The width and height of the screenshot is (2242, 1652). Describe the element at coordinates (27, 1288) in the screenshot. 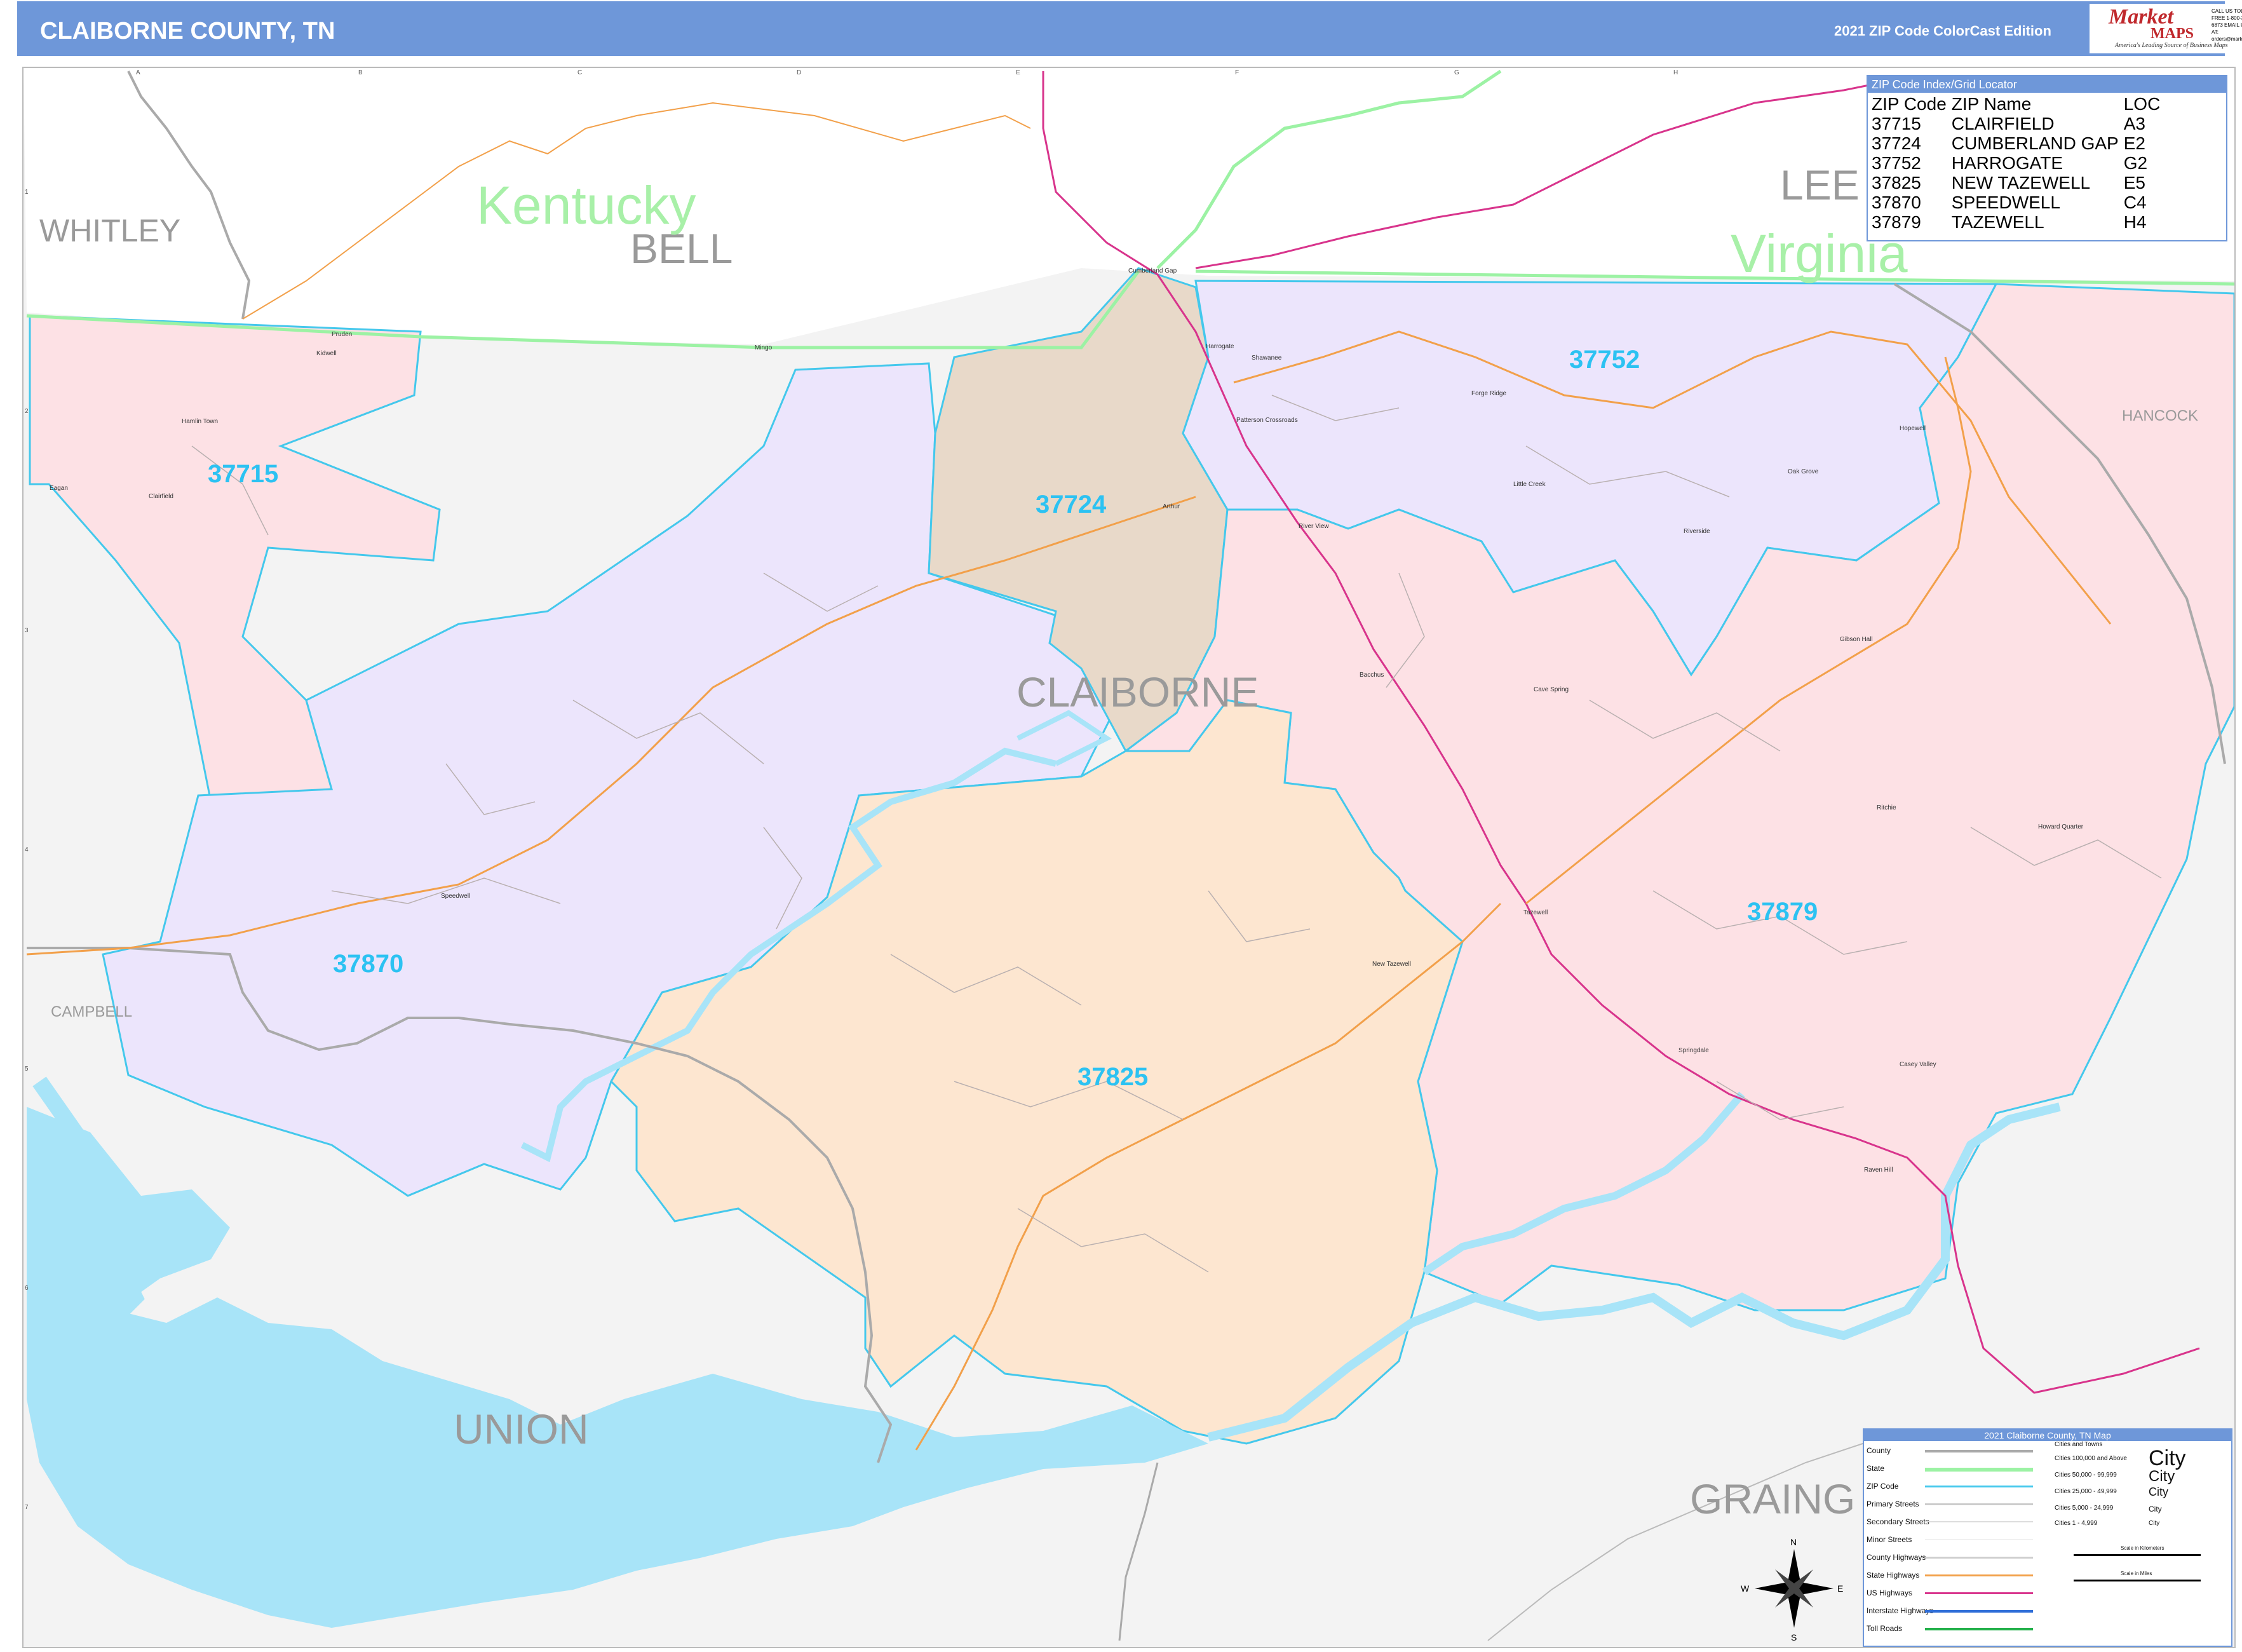

I see `grid-row-6: 6` at that location.